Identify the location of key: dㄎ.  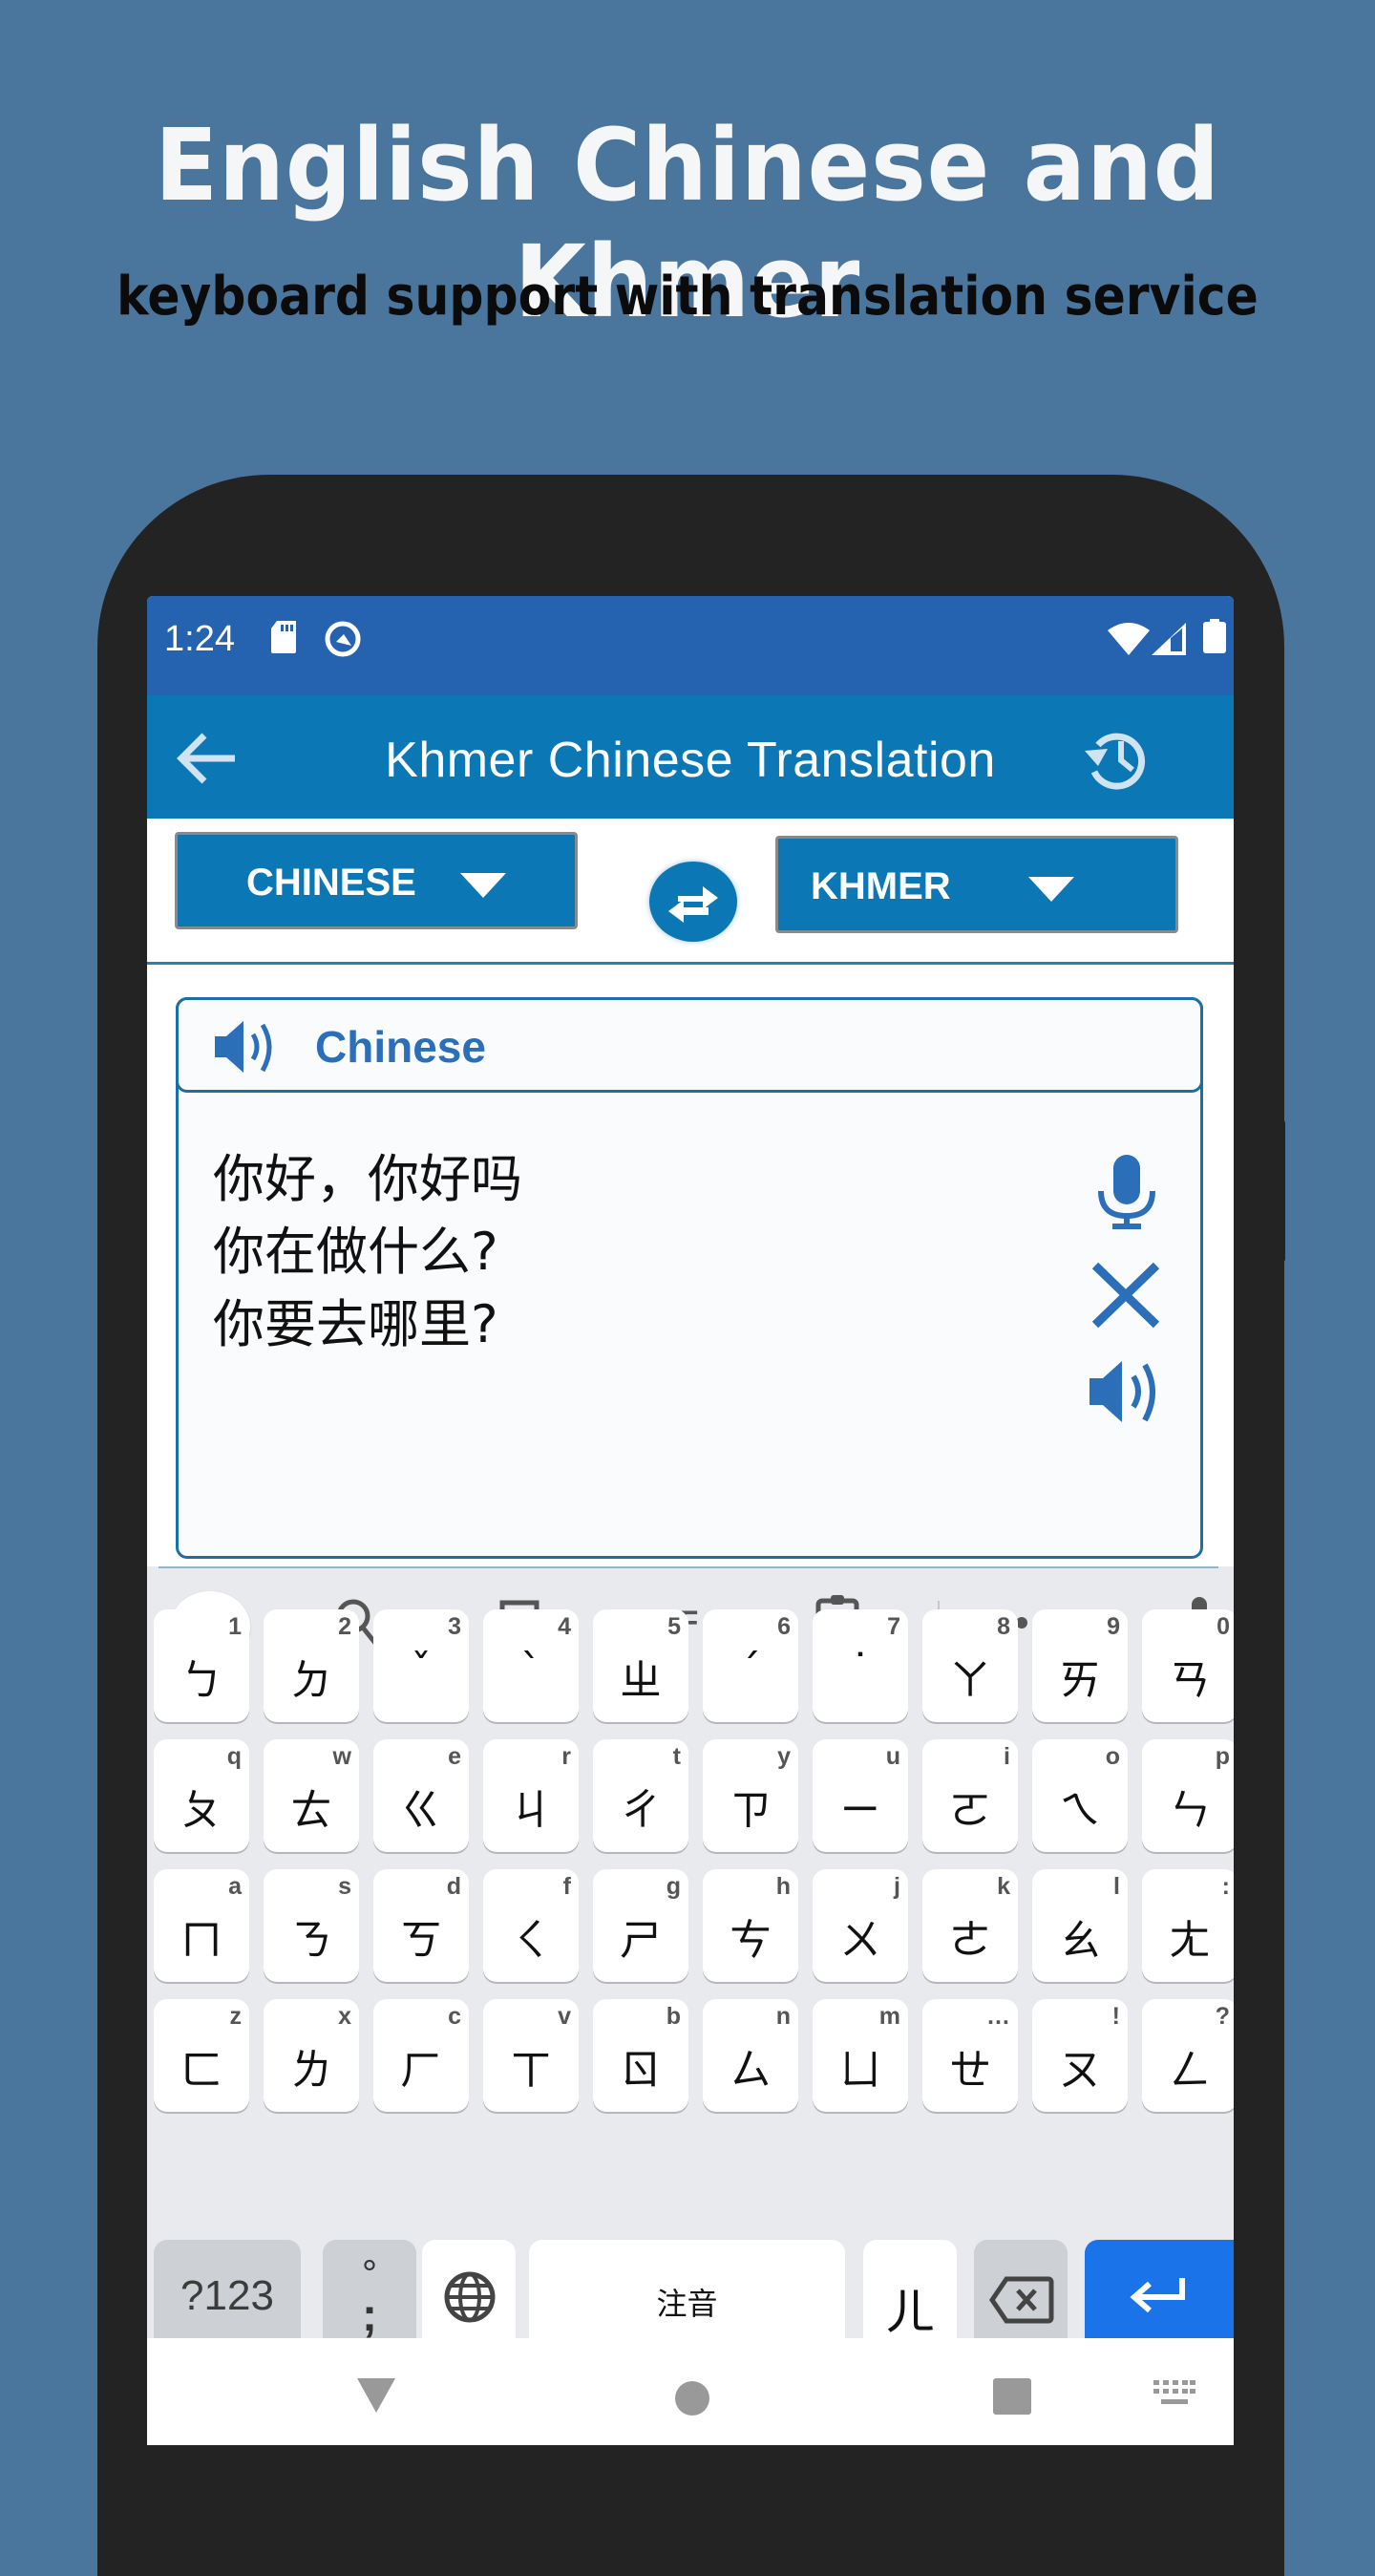
(421, 1925).